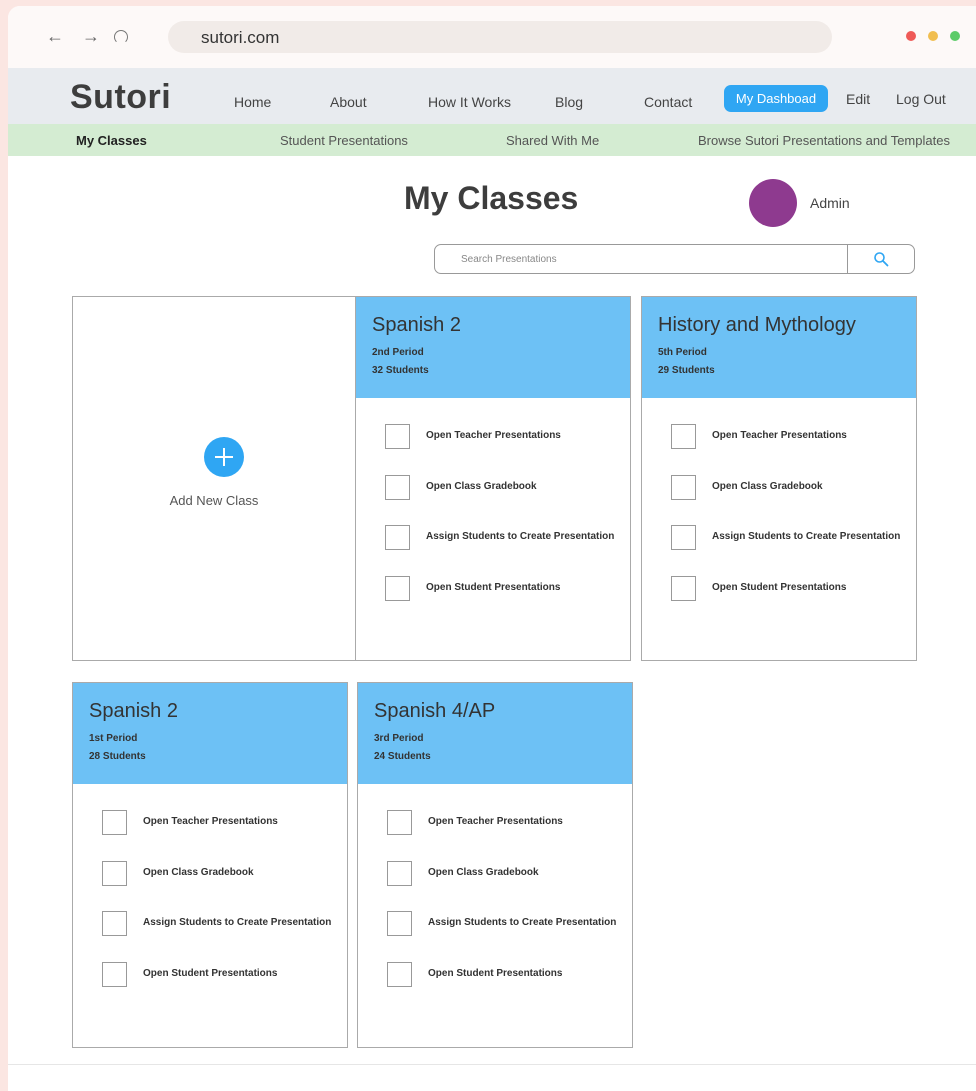 The image size is (976, 1091). Describe the element at coordinates (240, 37) in the screenshot. I see `url-text: sutori.com` at that location.